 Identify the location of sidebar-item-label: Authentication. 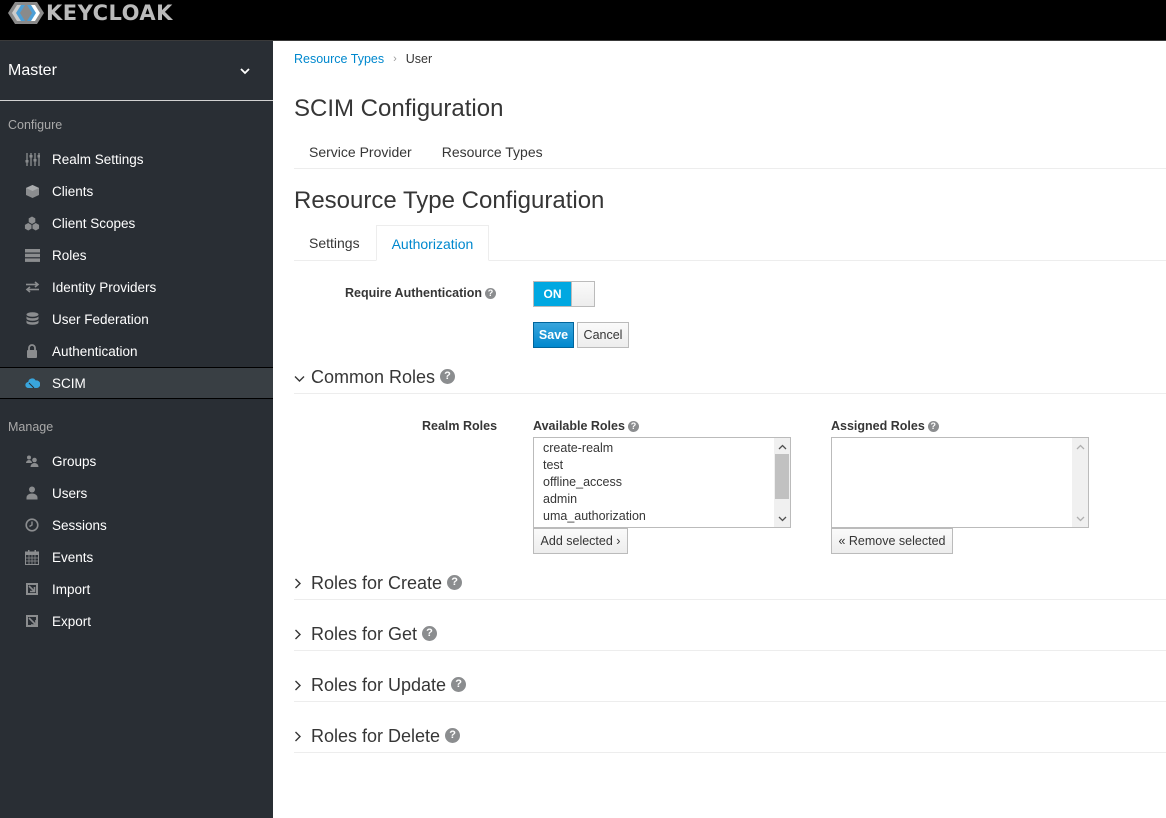
(95, 351).